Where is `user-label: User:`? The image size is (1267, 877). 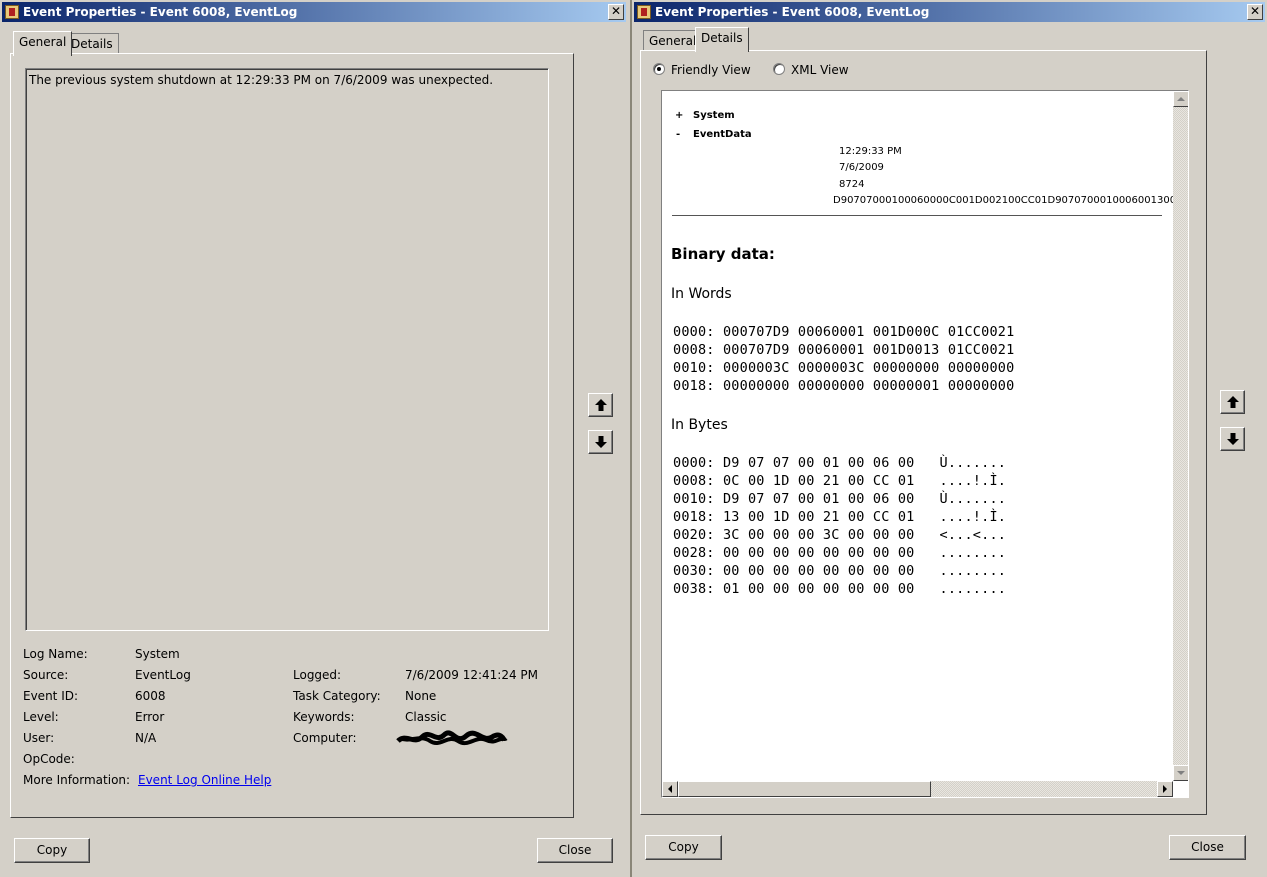
user-label: User: is located at coordinates (39, 738).